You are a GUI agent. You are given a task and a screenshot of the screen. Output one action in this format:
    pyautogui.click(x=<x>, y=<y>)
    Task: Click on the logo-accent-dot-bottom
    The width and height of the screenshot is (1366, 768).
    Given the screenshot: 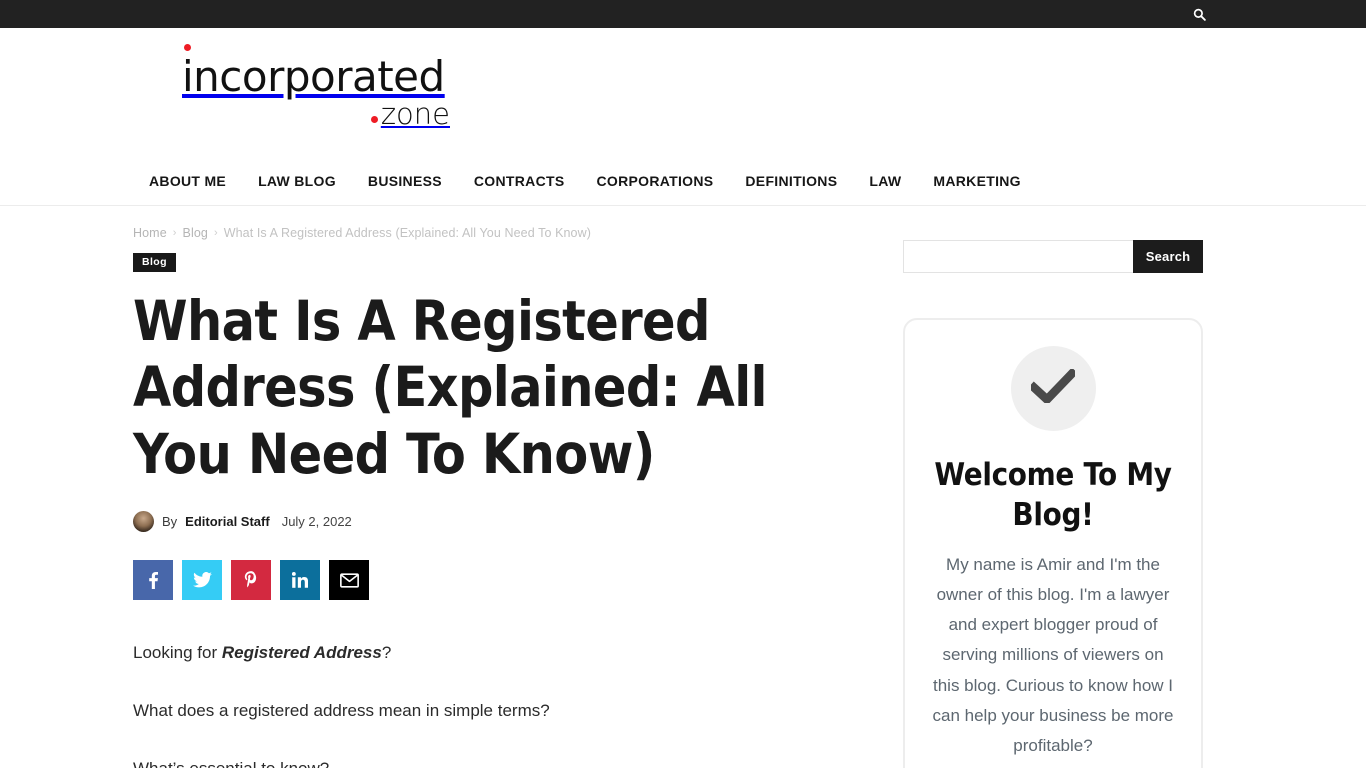 What is the action you would take?
    pyautogui.click(x=374, y=119)
    